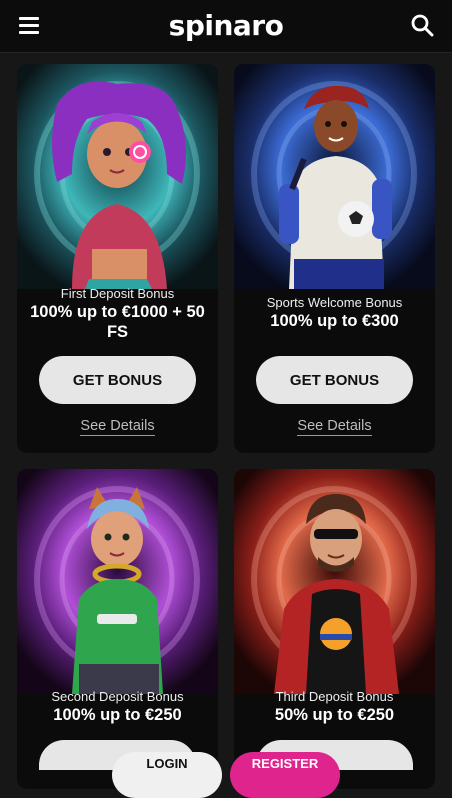 The image size is (452, 798). I want to click on login-button: LOGIN, so click(167, 775).